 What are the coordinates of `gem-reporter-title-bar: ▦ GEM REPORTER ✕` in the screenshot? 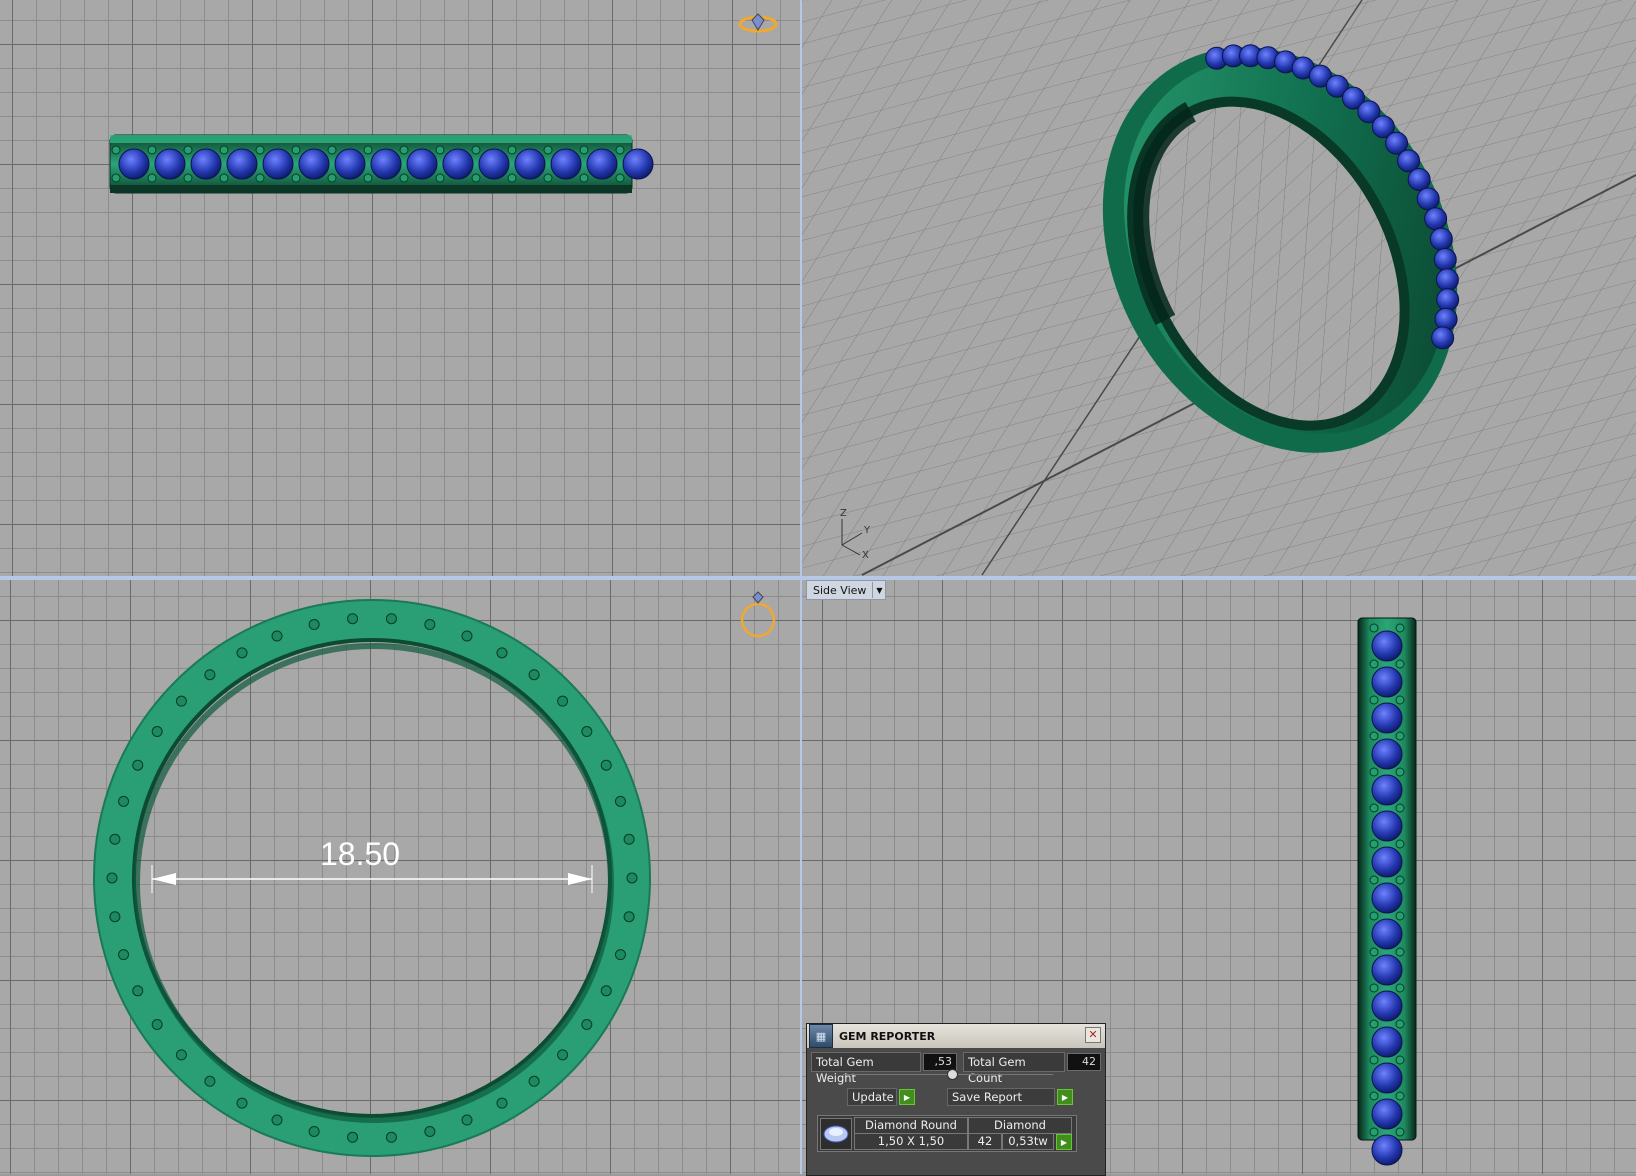 It's located at (956, 1036).